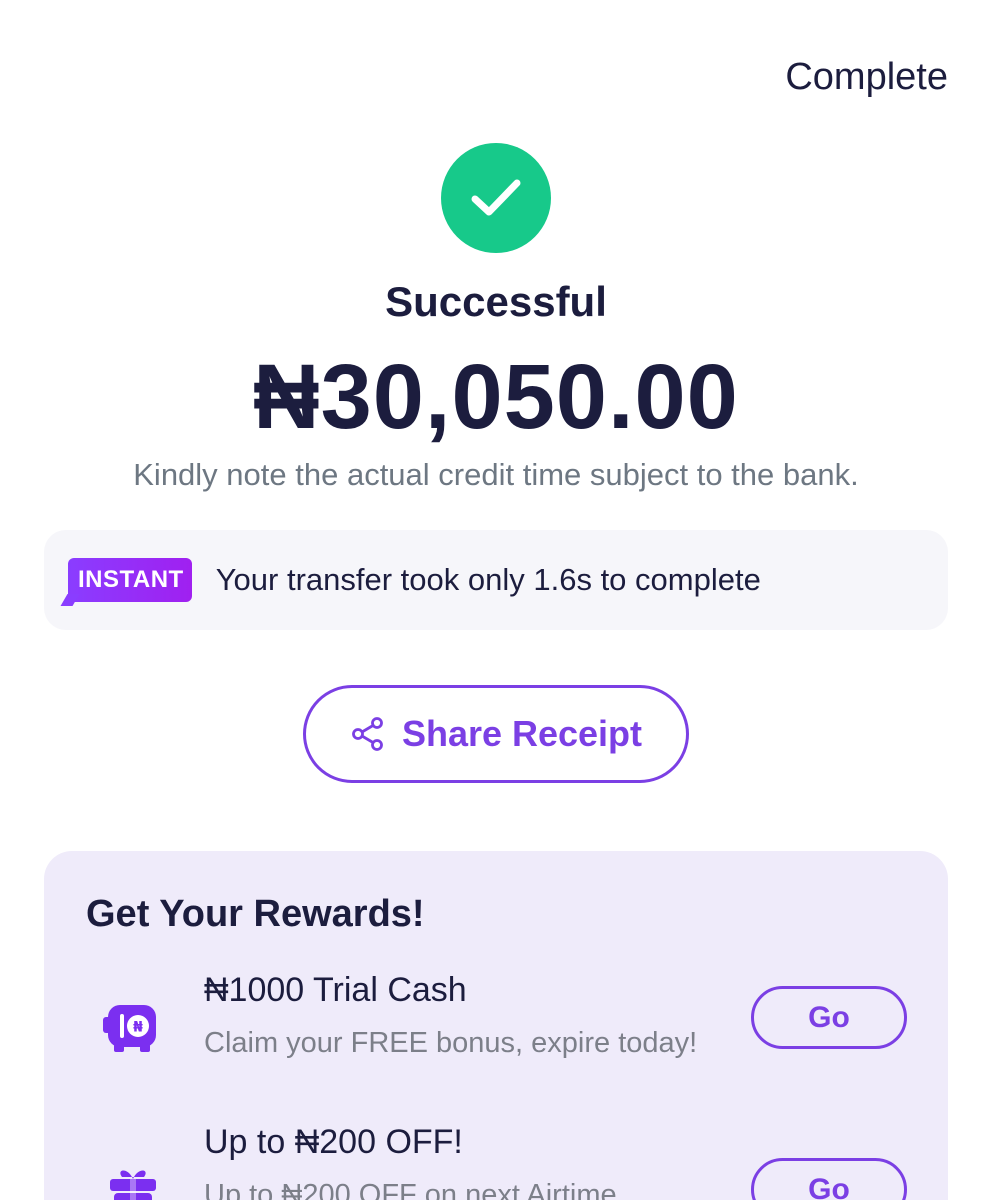 The image size is (992, 1200). What do you see at coordinates (866, 77) in the screenshot?
I see `complete-button: Complete` at bounding box center [866, 77].